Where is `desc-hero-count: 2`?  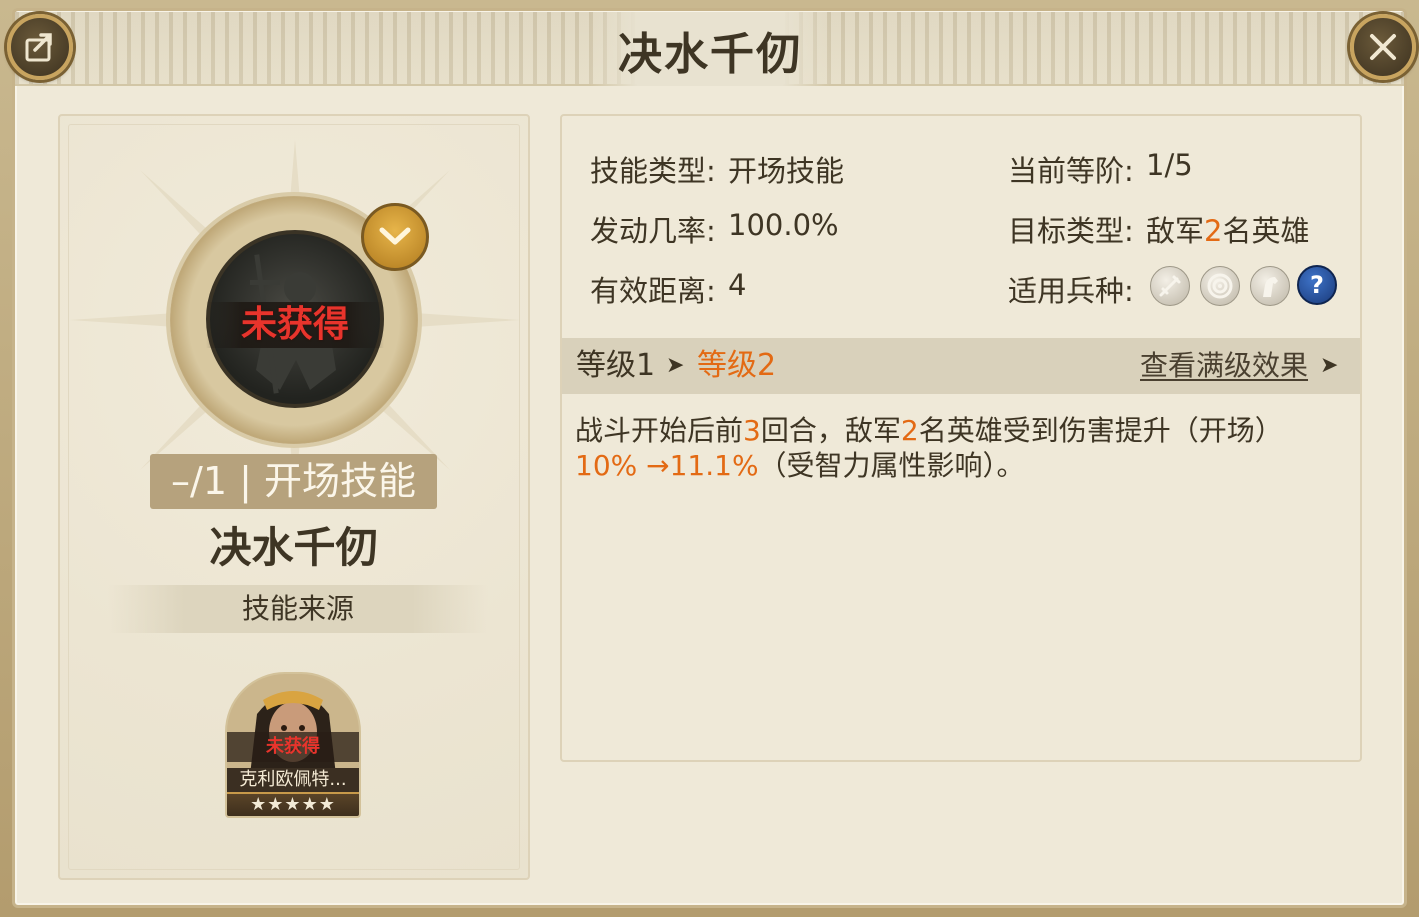 desc-hero-count: 2 is located at coordinates (909, 430).